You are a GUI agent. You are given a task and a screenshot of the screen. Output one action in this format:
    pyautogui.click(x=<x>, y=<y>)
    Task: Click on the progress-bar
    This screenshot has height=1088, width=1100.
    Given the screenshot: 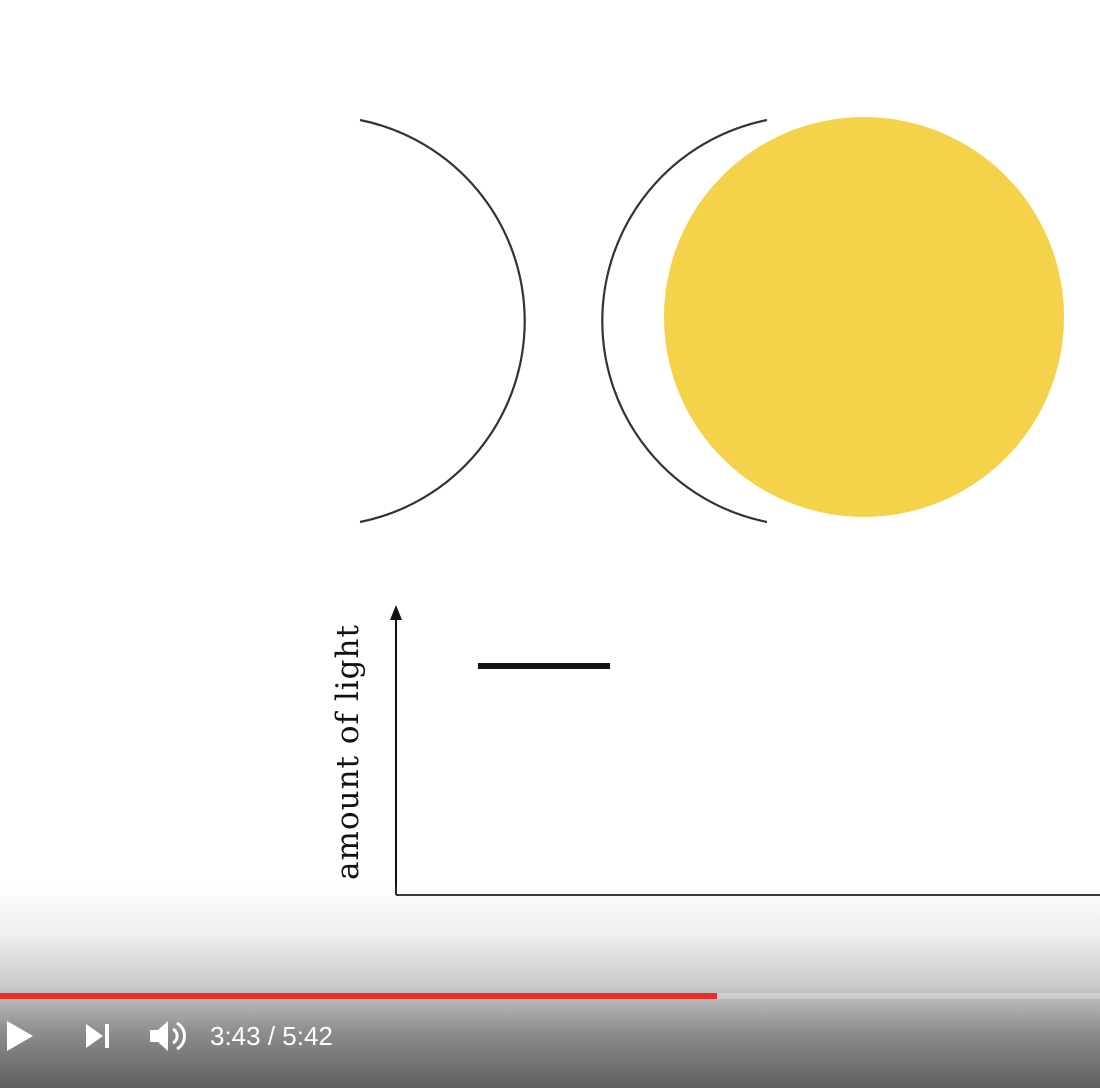 What is the action you would take?
    pyautogui.click(x=550, y=996)
    